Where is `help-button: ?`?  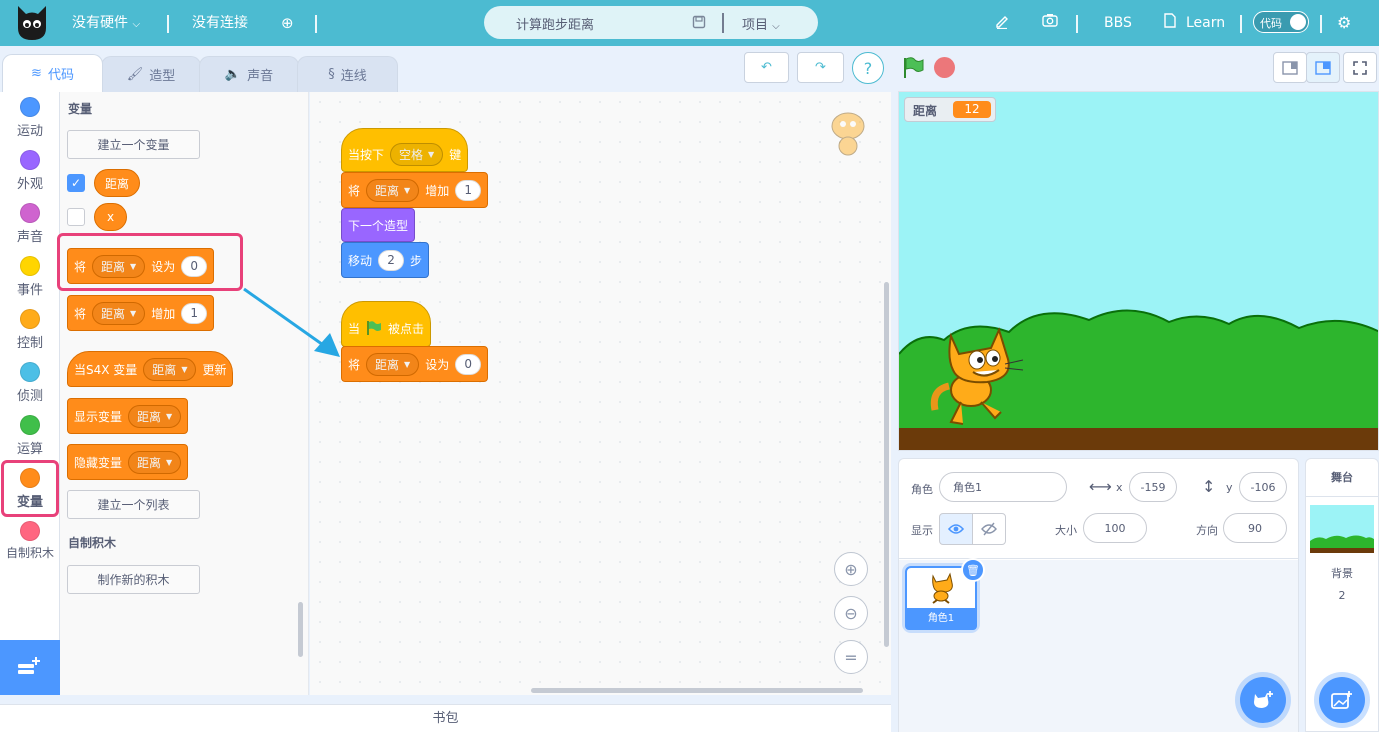
help-button: ? is located at coordinates (868, 68).